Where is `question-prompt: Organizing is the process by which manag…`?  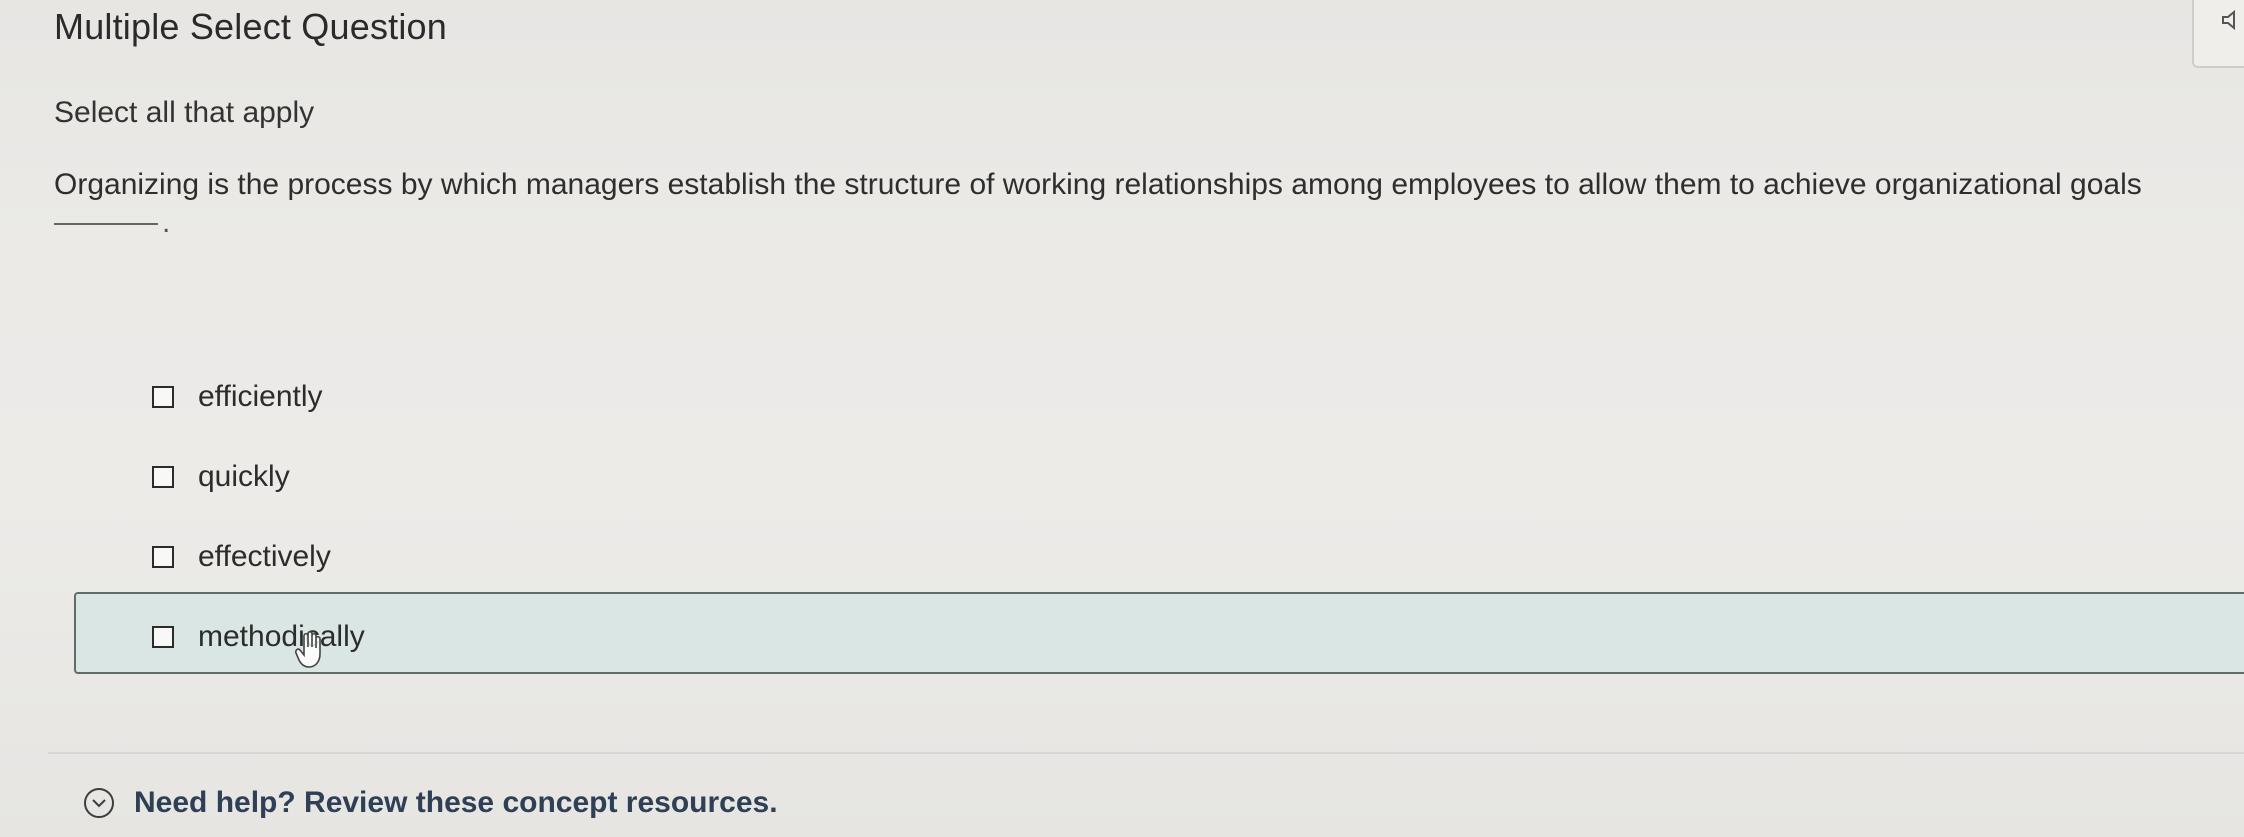
question-prompt: Organizing is the process by which manag… is located at coordinates (1098, 184).